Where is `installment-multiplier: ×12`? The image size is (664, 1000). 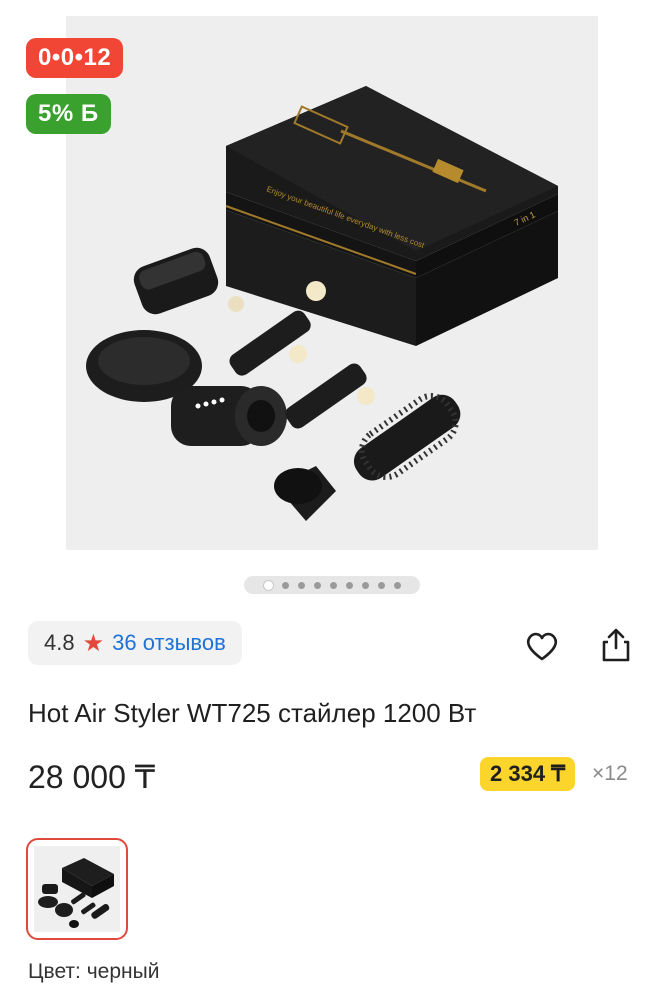
installment-multiplier: ×12 is located at coordinates (610, 773).